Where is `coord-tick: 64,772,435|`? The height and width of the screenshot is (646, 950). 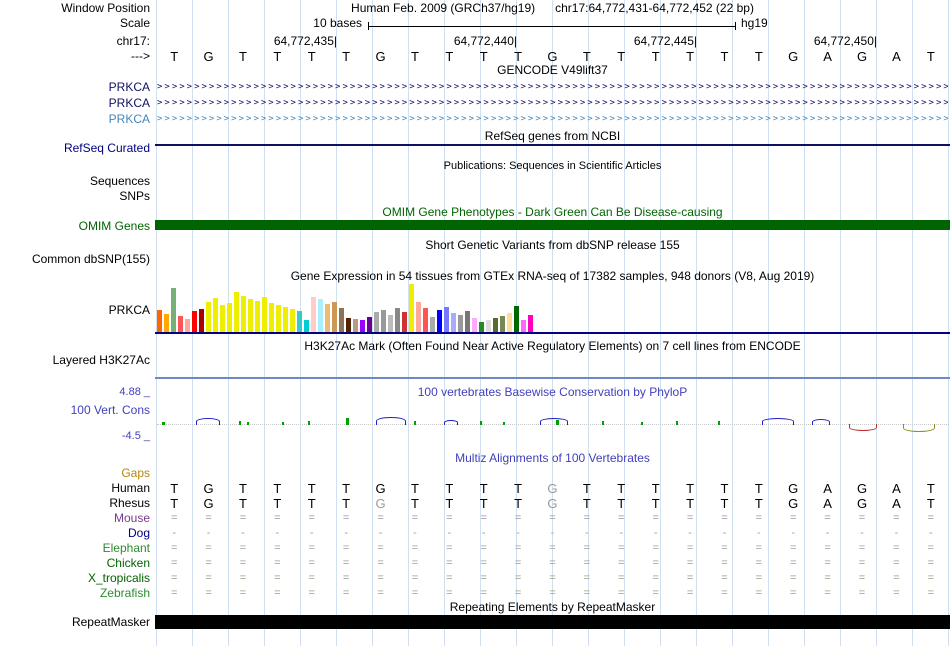
coord-tick: 64,772,435| is located at coordinates (305, 41).